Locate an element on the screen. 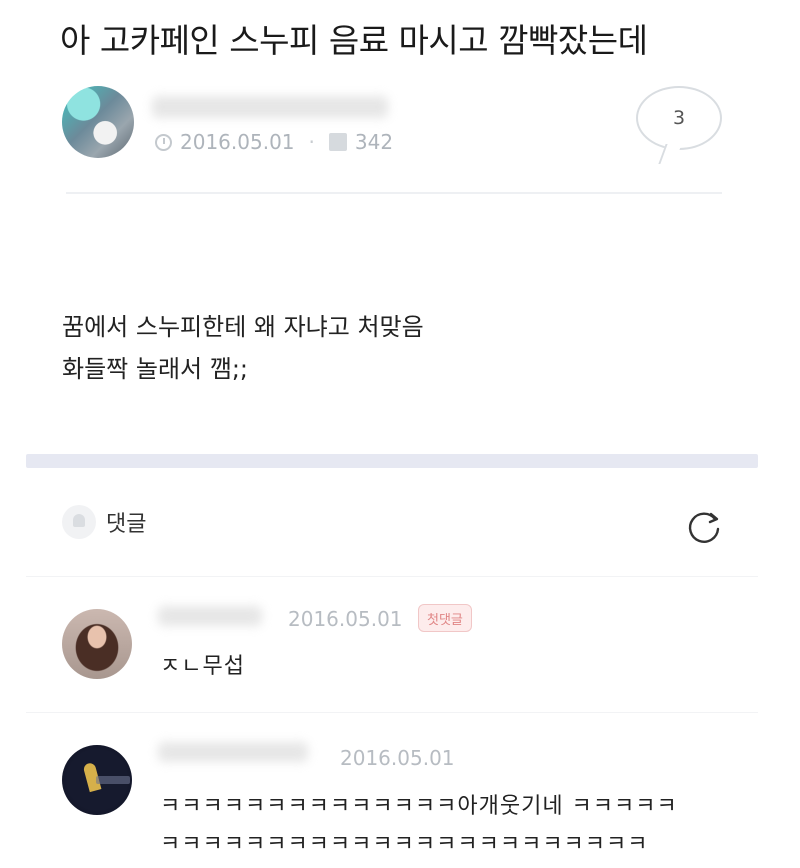 The height and width of the screenshot is (868, 800). post-views: 342 is located at coordinates (374, 142).